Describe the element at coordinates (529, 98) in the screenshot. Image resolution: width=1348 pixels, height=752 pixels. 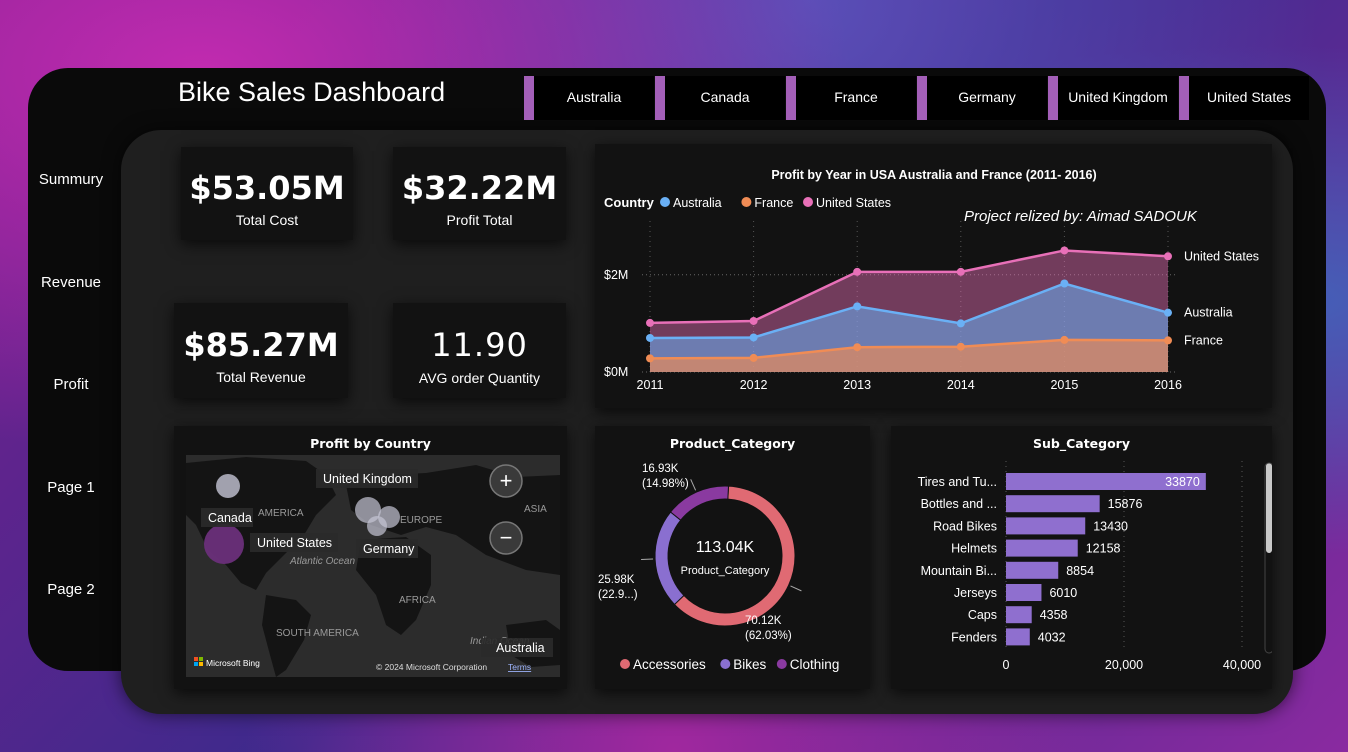
I see `slicer-accent` at that location.